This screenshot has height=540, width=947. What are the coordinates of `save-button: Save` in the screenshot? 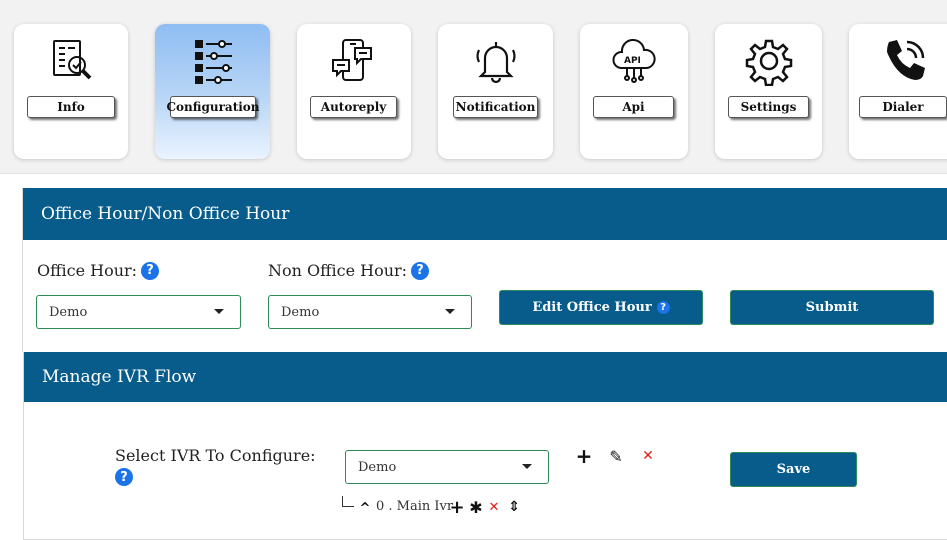 It's located at (793, 469).